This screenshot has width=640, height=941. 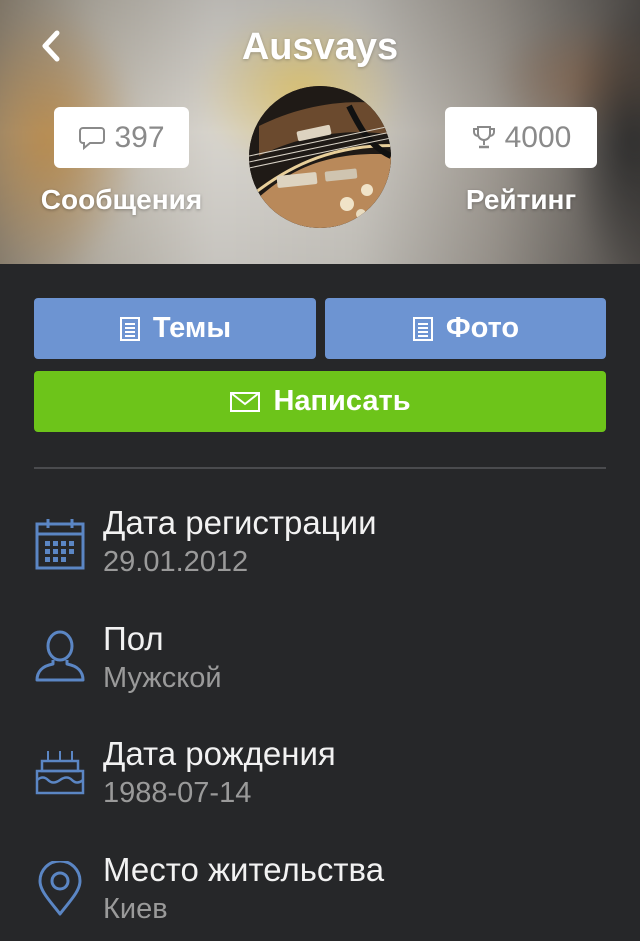 What do you see at coordinates (177, 793) in the screenshot?
I see `info-value: 1988-07-14` at bounding box center [177, 793].